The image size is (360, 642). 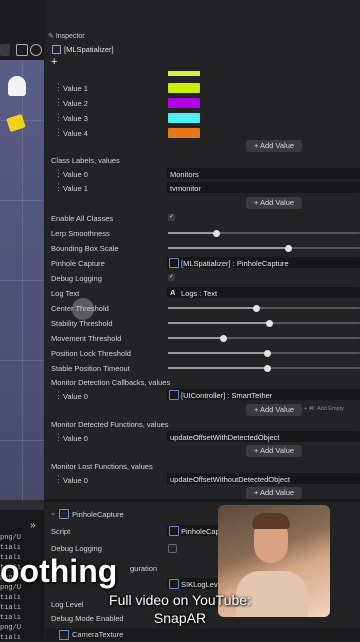 What do you see at coordinates (180, 600) in the screenshot?
I see `youtube-promo-line1: Full video on YouTube:` at bounding box center [180, 600].